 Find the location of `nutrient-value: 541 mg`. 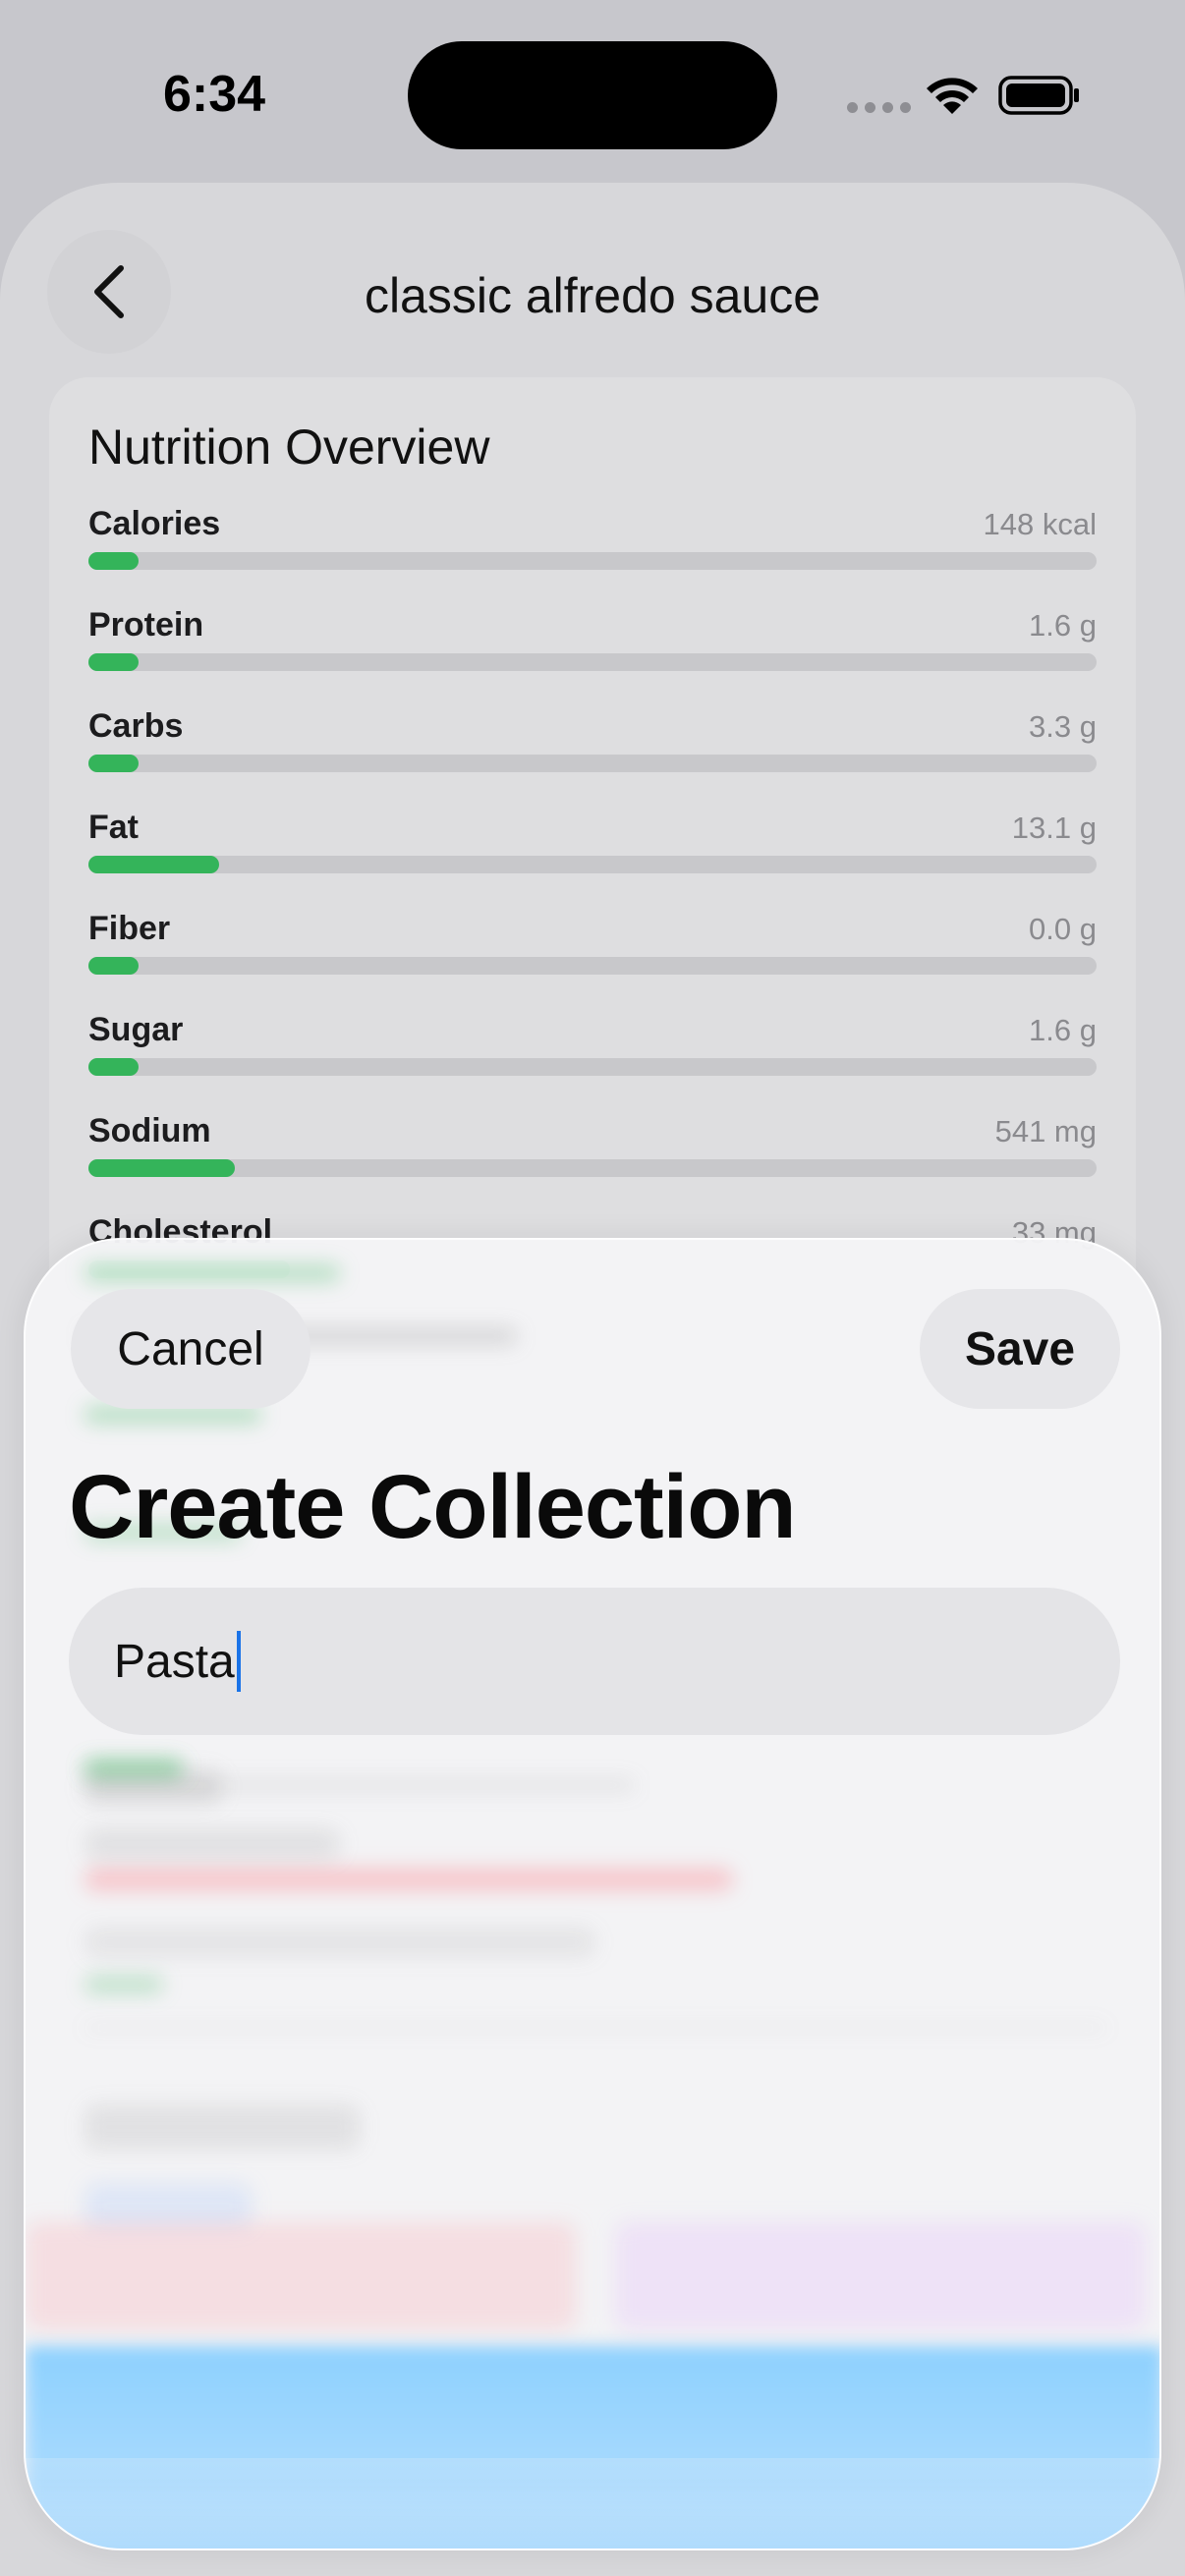

nutrient-value: 541 mg is located at coordinates (1045, 1131).